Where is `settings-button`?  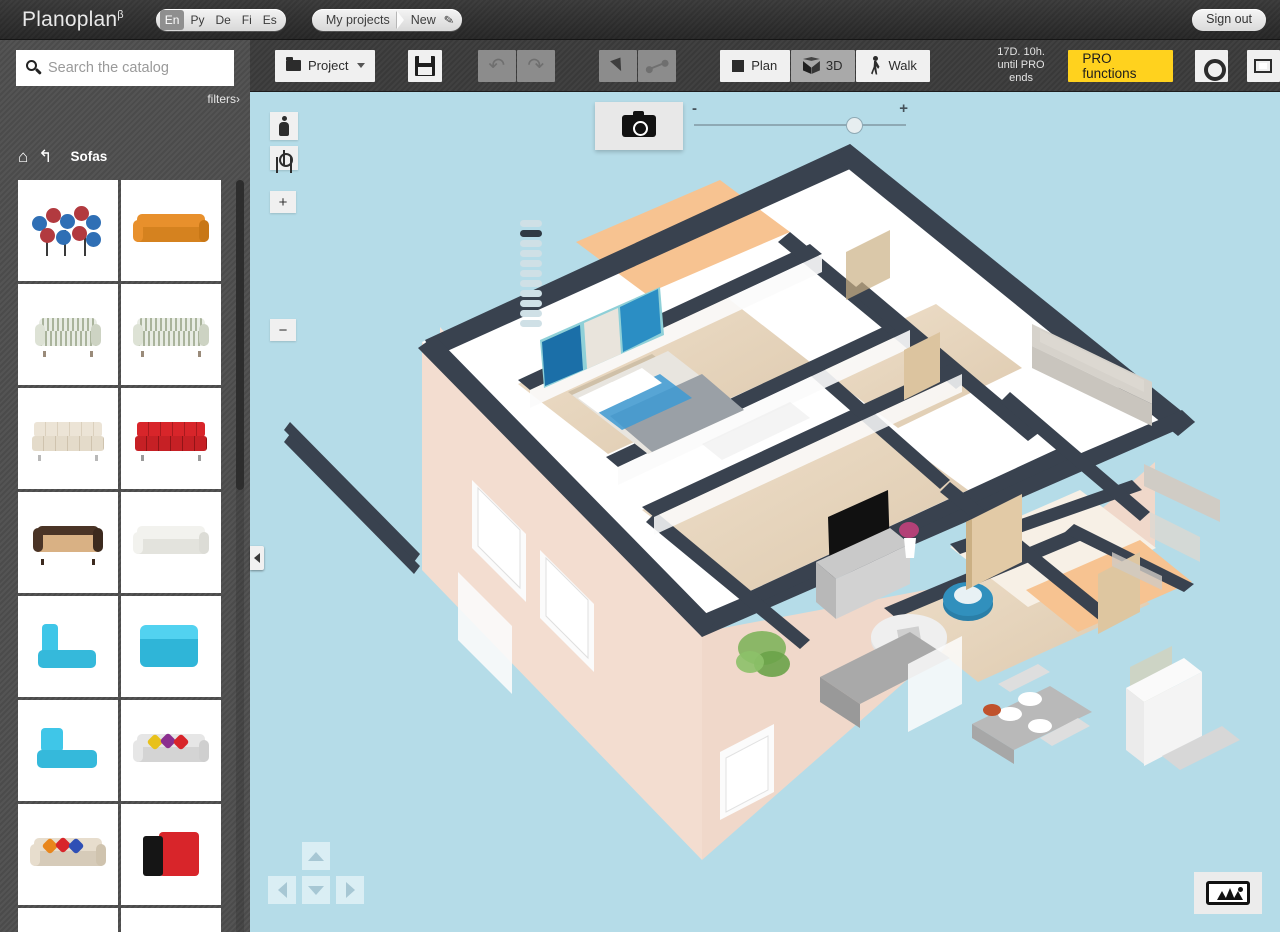
settings-button is located at coordinates (1211, 65).